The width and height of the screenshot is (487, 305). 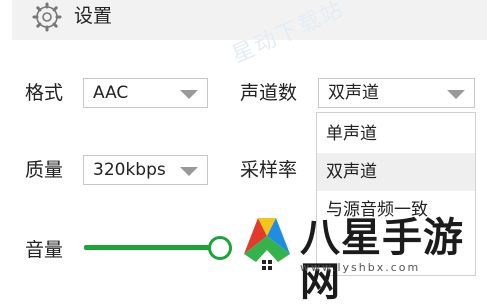 What do you see at coordinates (267, 244) in the screenshot?
I see `site-logo-icon` at bounding box center [267, 244].